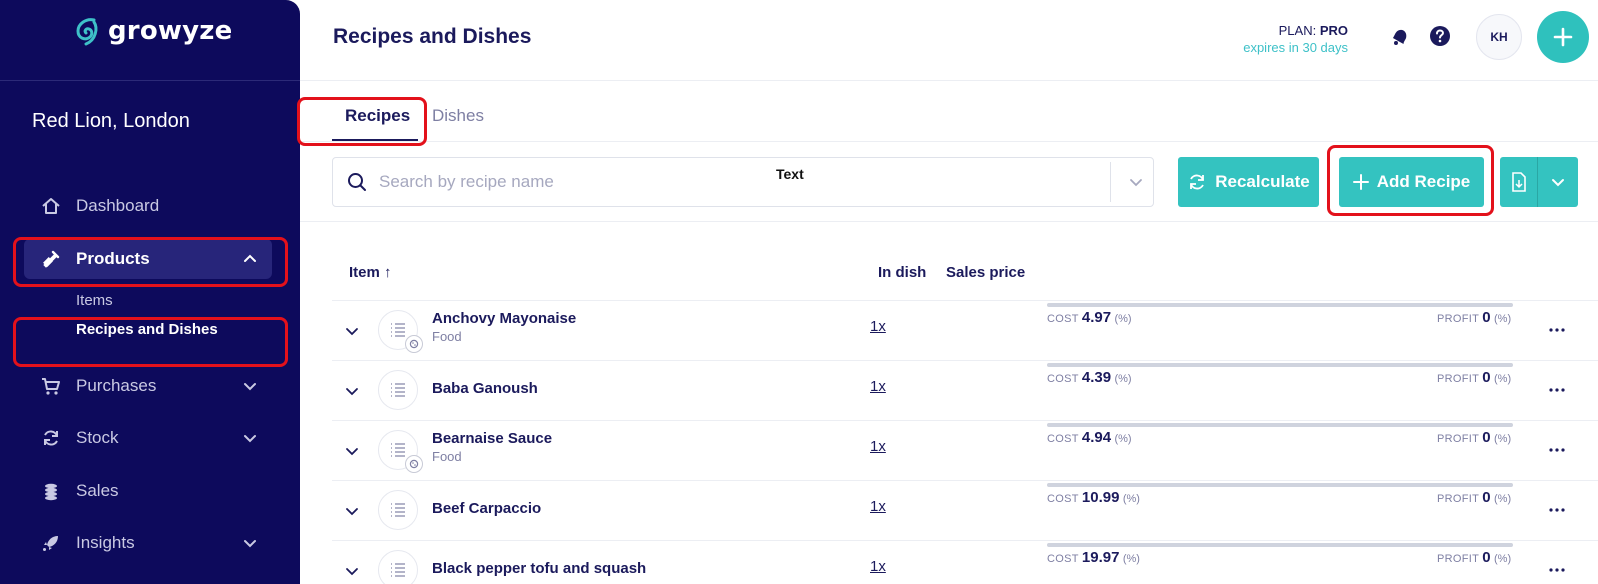 Image resolution: width=1598 pixels, height=584 pixels. Describe the element at coordinates (902, 272) in the screenshot. I see `column-header-in-dish: In dish` at that location.